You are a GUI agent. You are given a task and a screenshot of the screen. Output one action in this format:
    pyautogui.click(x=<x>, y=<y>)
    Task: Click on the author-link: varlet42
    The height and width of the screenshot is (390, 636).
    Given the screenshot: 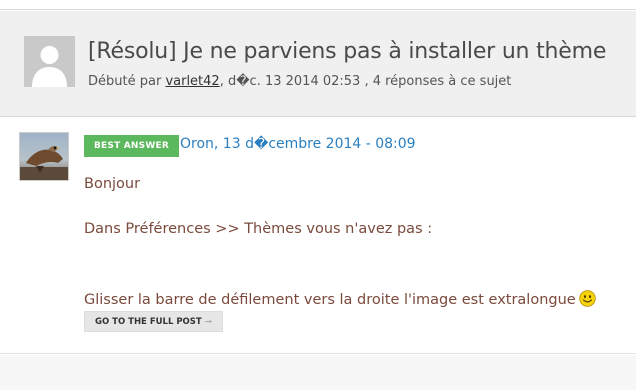 What is the action you would take?
    pyautogui.click(x=192, y=81)
    